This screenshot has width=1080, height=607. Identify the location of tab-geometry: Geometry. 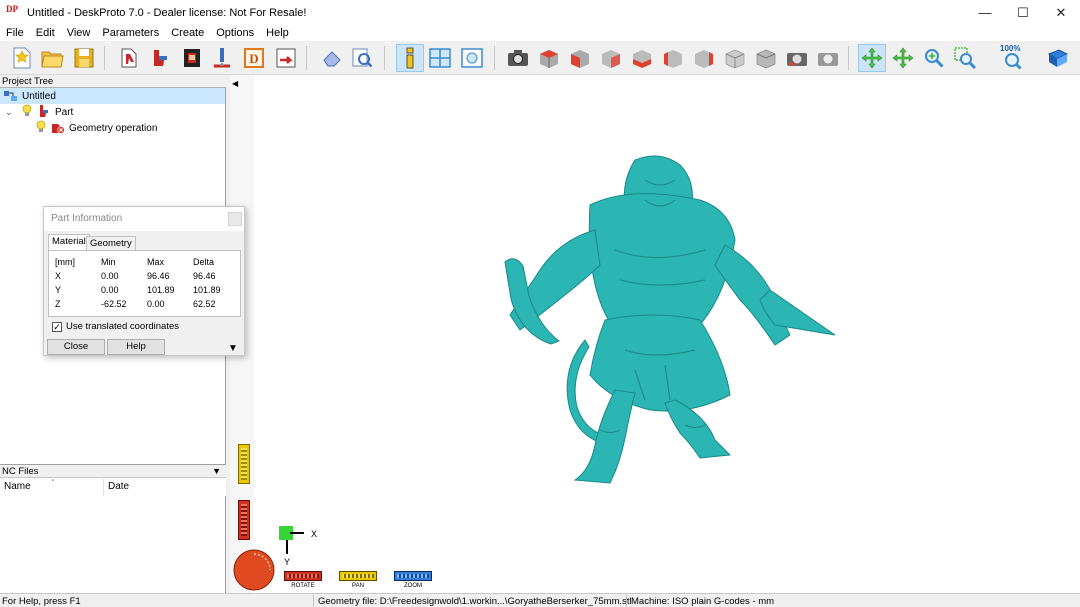
(111, 243).